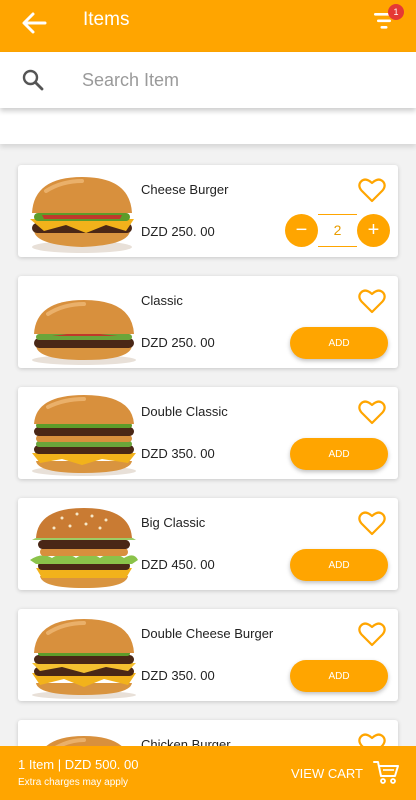  What do you see at coordinates (73, 782) in the screenshot?
I see `extra-charges-note: Extra charges may apply` at bounding box center [73, 782].